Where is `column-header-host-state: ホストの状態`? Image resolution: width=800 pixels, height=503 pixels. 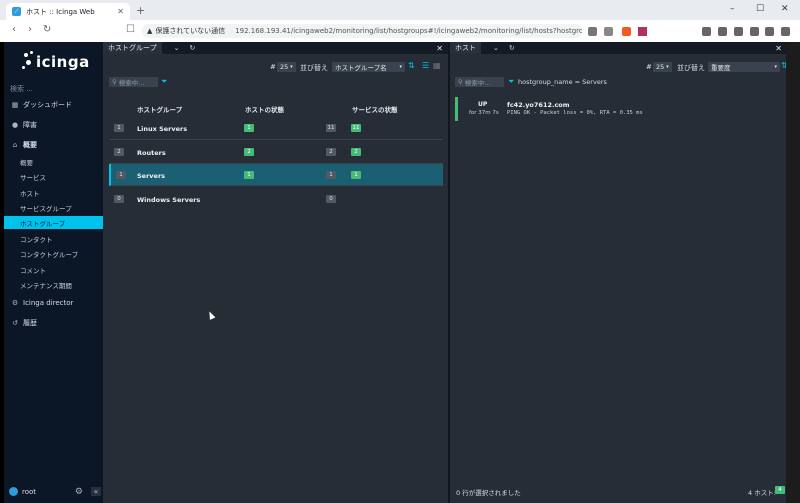
column-header-host-state: ホストの状態 is located at coordinates (264, 109).